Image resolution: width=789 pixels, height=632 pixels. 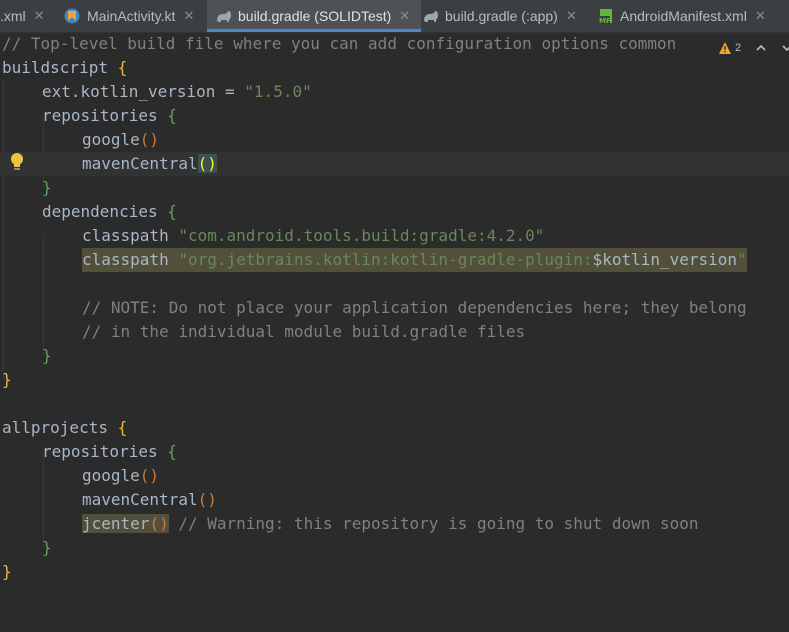 What do you see at coordinates (753, 48) in the screenshot?
I see `inspection-widget: 2` at bounding box center [753, 48].